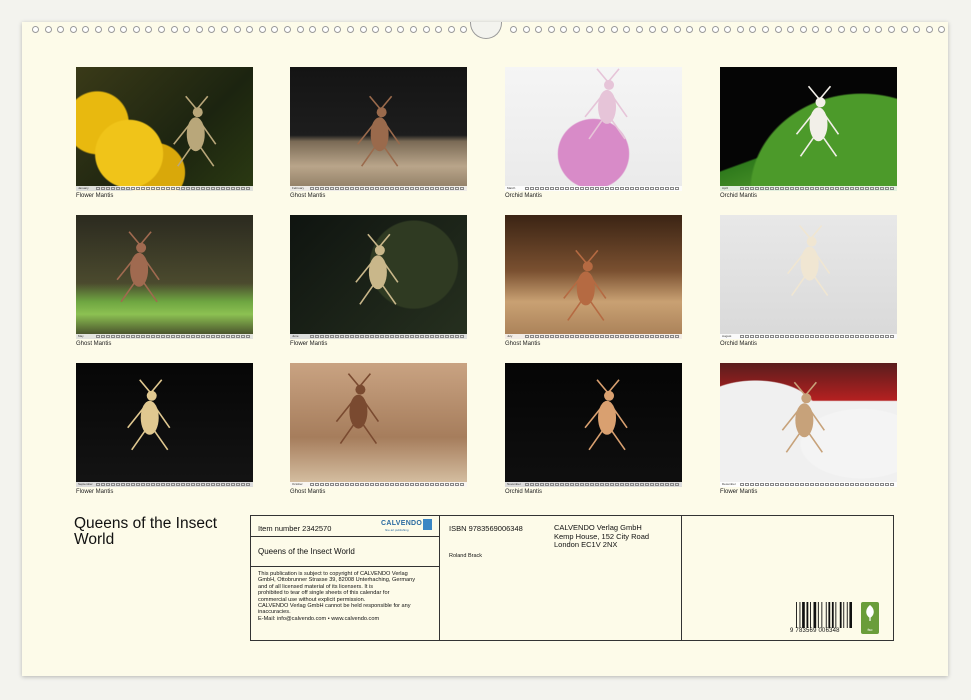 Image resolution: width=971 pixels, height=700 pixels. I want to click on isbn: ISBN 9783569006348, so click(486, 528).